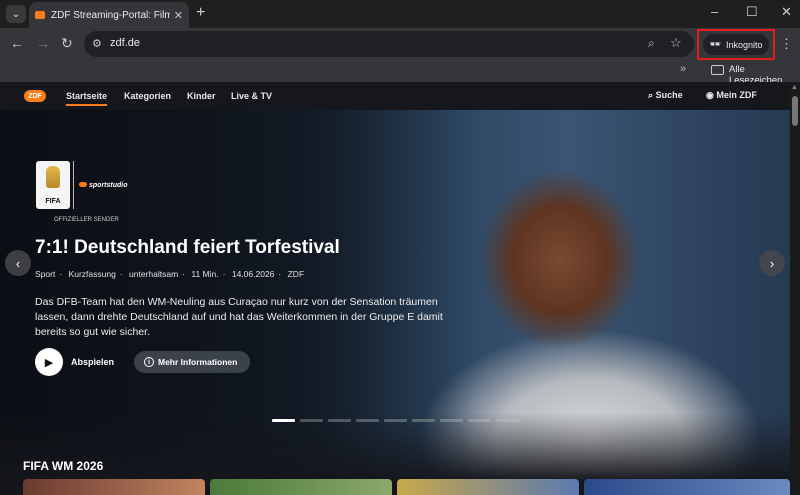 The image size is (800, 495). I want to click on minimize-icon: –, so click(714, 11).